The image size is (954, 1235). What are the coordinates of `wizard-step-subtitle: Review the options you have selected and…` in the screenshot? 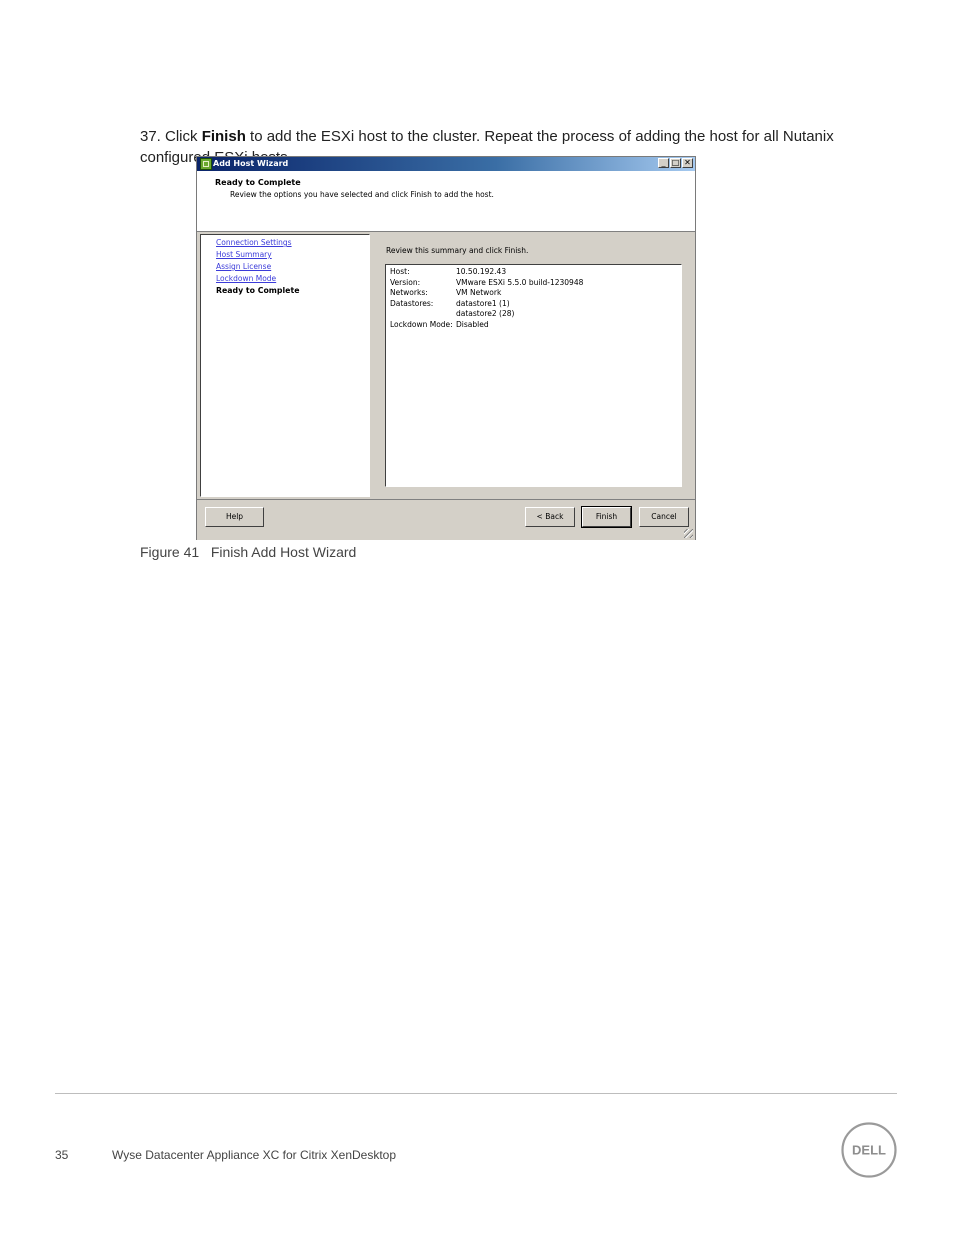 It's located at (362, 194).